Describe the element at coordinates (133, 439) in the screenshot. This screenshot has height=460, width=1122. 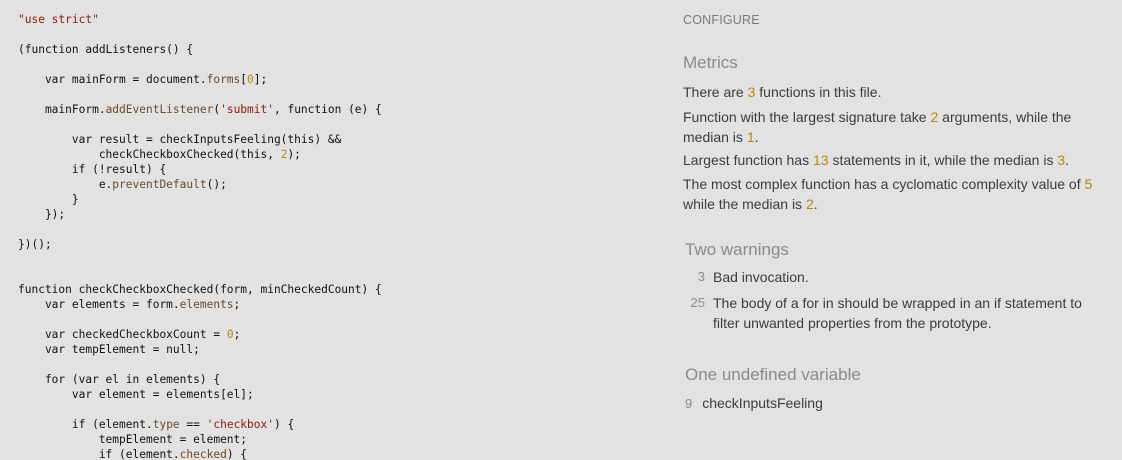
I see `code-line: tempElement = element;` at that location.